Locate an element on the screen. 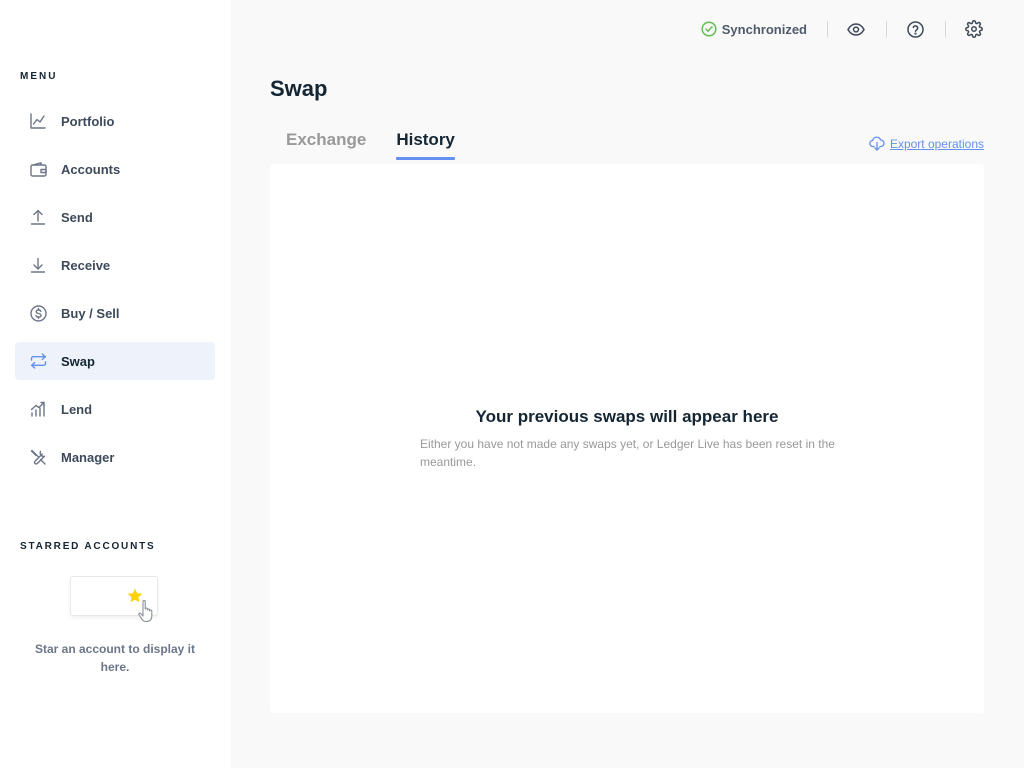 The height and width of the screenshot is (768, 1024). dollar-icon is located at coordinates (38, 313).